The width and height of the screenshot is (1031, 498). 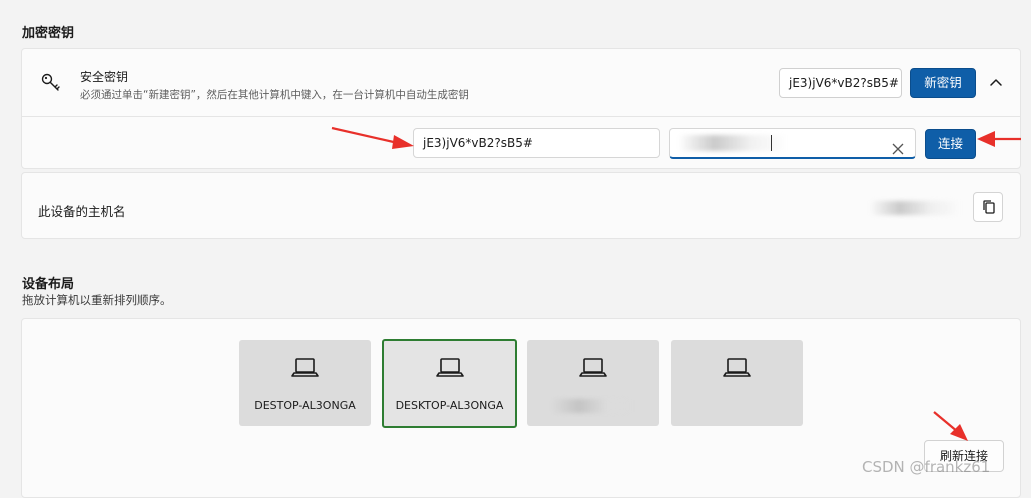 I want to click on key-icon, so click(x=52, y=84).